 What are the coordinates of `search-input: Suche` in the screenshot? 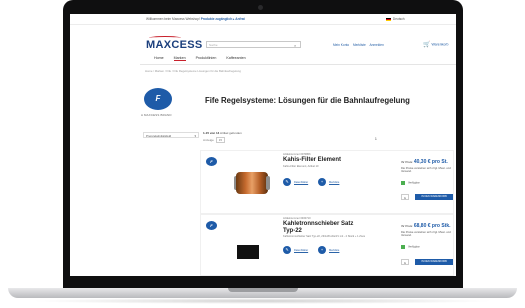 It's located at (253, 44).